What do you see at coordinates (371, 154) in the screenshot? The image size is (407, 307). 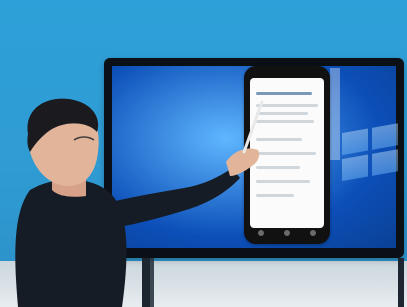 I see `windows-logo-icon` at bounding box center [371, 154].